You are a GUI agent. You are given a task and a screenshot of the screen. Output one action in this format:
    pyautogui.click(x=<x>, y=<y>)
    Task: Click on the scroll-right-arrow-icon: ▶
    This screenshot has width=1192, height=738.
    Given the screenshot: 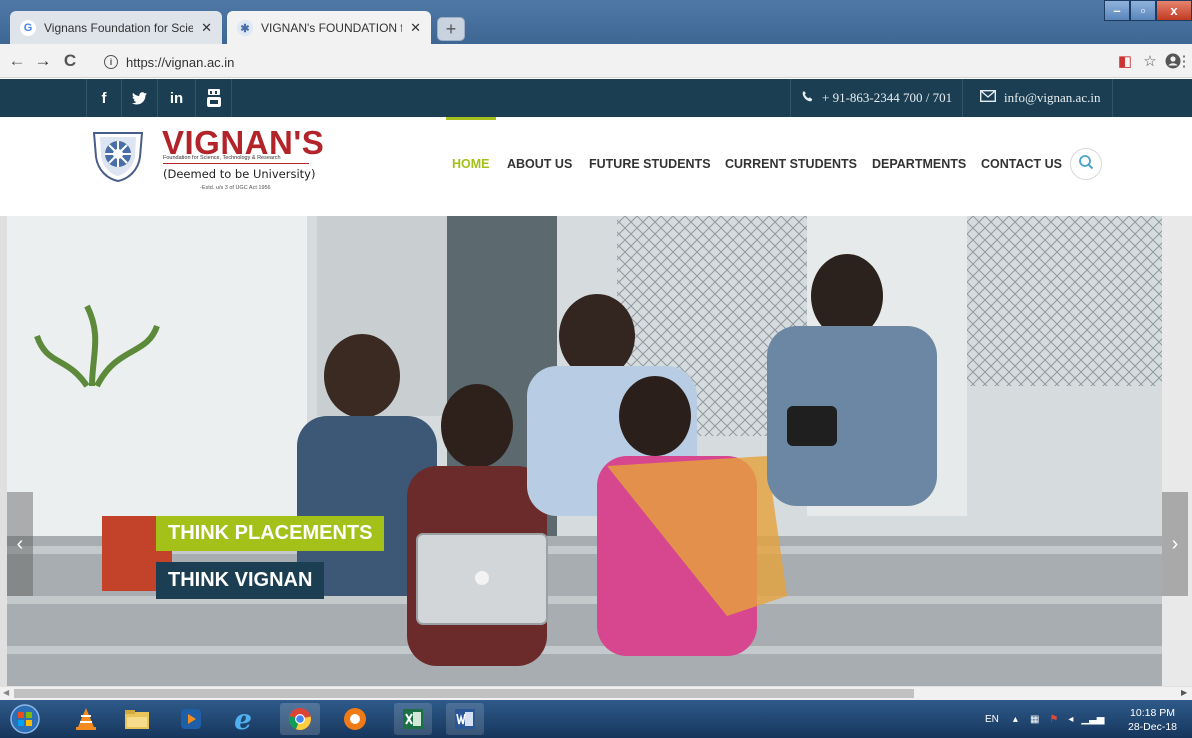 What is the action you would take?
    pyautogui.click(x=1184, y=692)
    